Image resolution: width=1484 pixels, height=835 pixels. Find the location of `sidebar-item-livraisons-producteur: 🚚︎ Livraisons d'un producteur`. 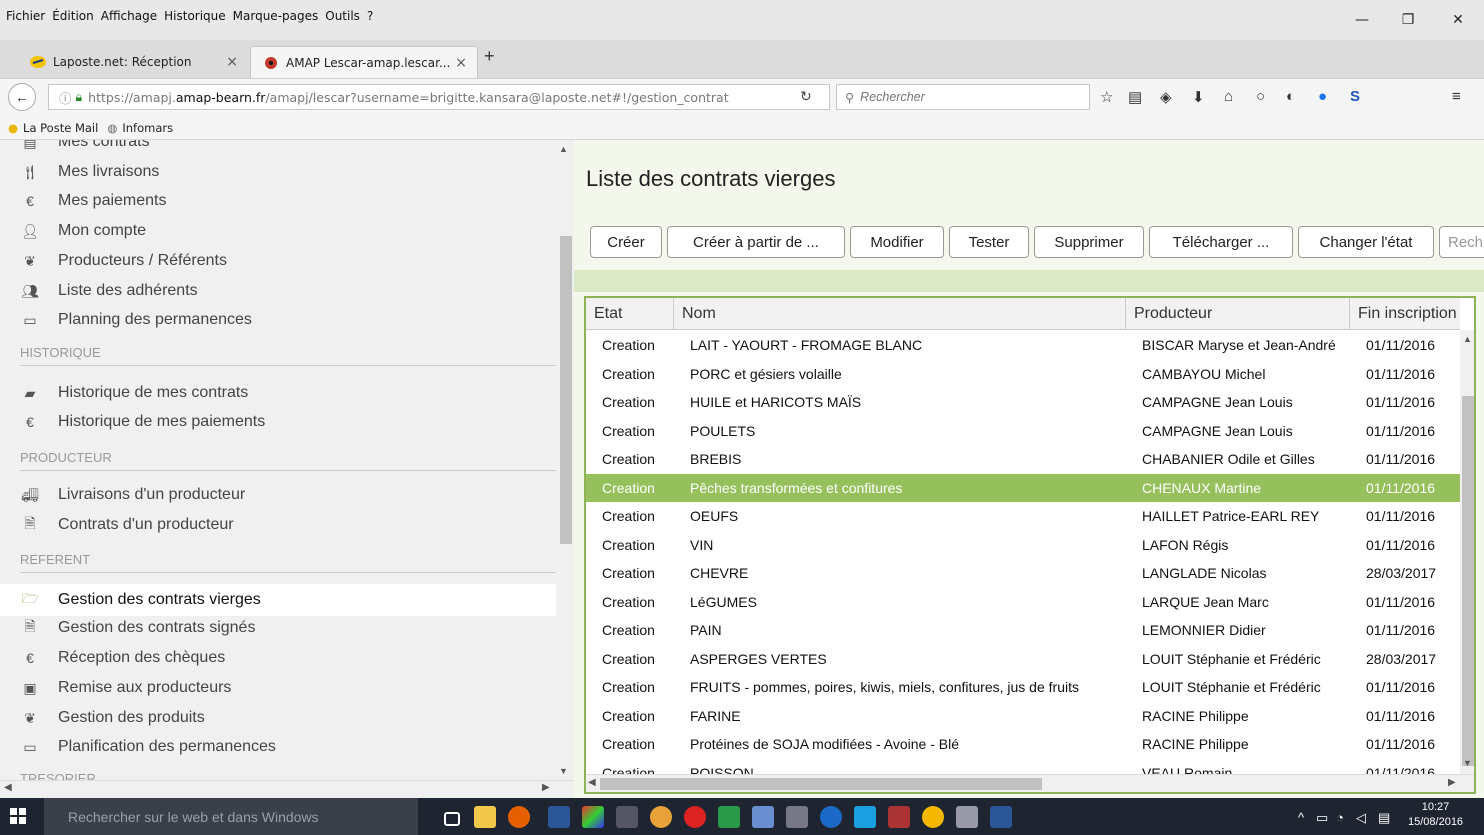

sidebar-item-livraisons-producteur: 🚚︎ Livraisons d'un producteur is located at coordinates (132, 495).